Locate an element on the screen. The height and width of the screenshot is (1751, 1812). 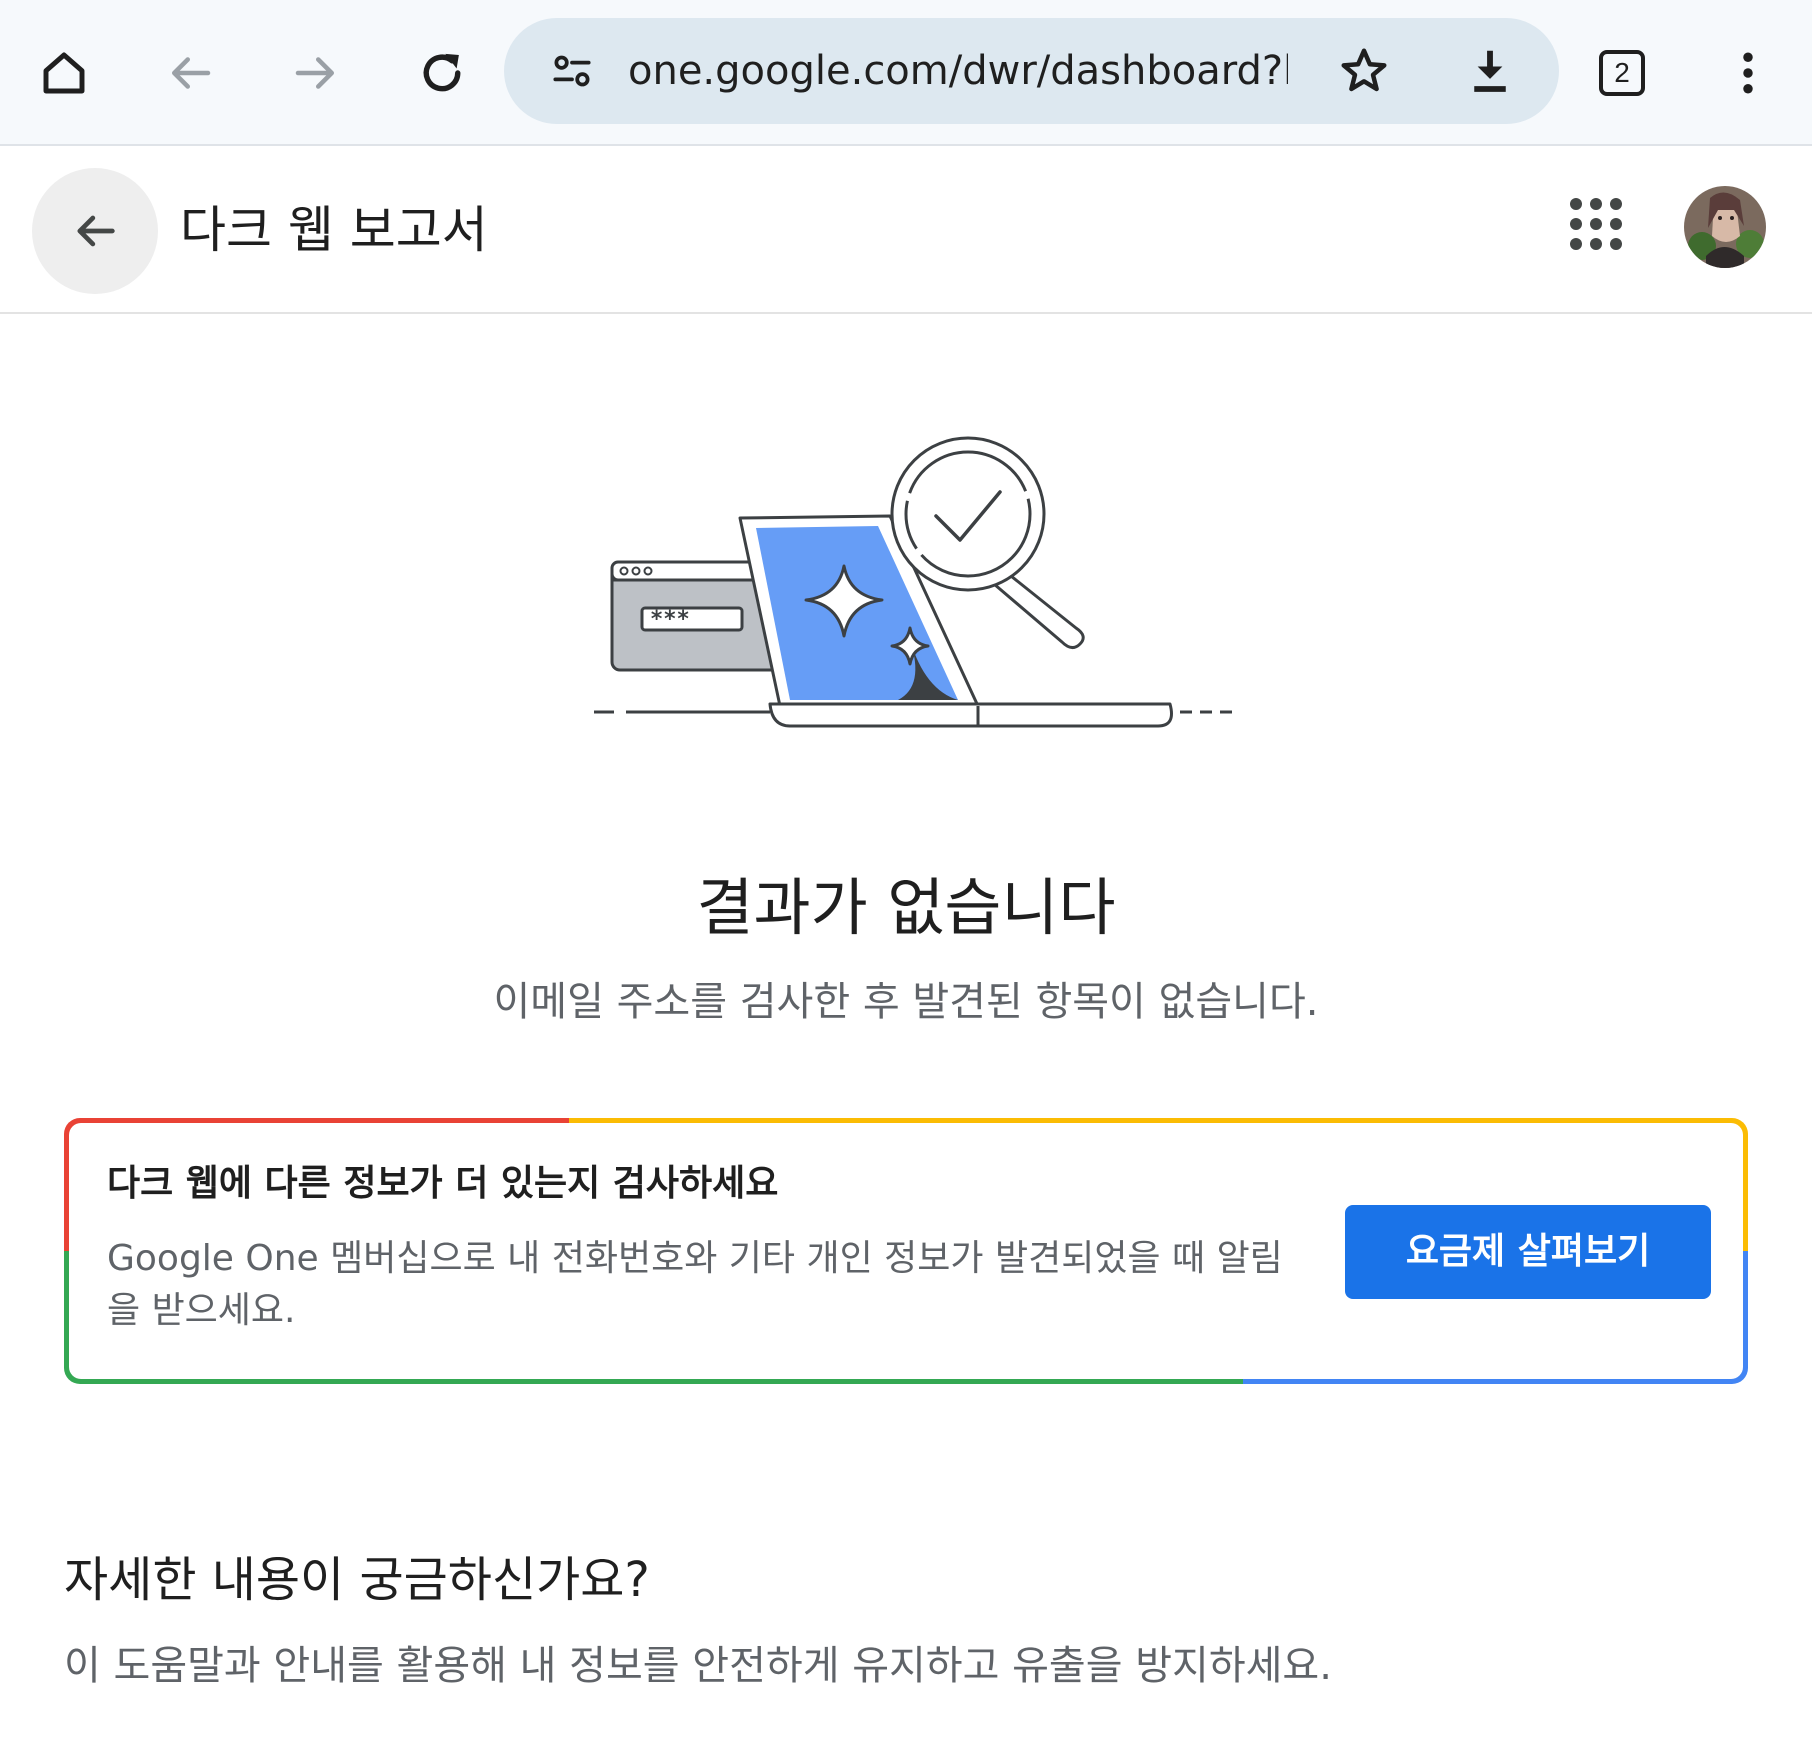
result-subtitle: 이메일 주소를 검사한 후 발견된 항목이 없습니다. is located at coordinates (906, 1002).